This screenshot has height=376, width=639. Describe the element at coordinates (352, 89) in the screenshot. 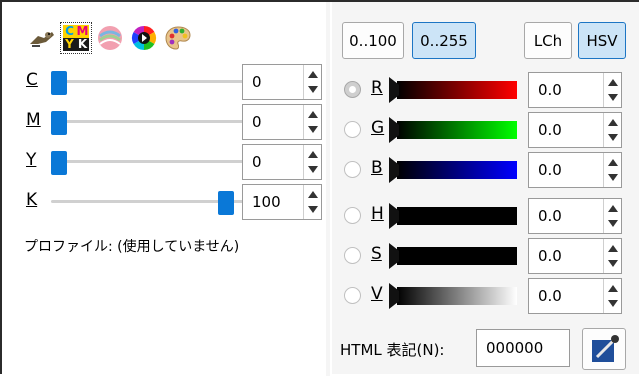

I see `red-radio` at that location.